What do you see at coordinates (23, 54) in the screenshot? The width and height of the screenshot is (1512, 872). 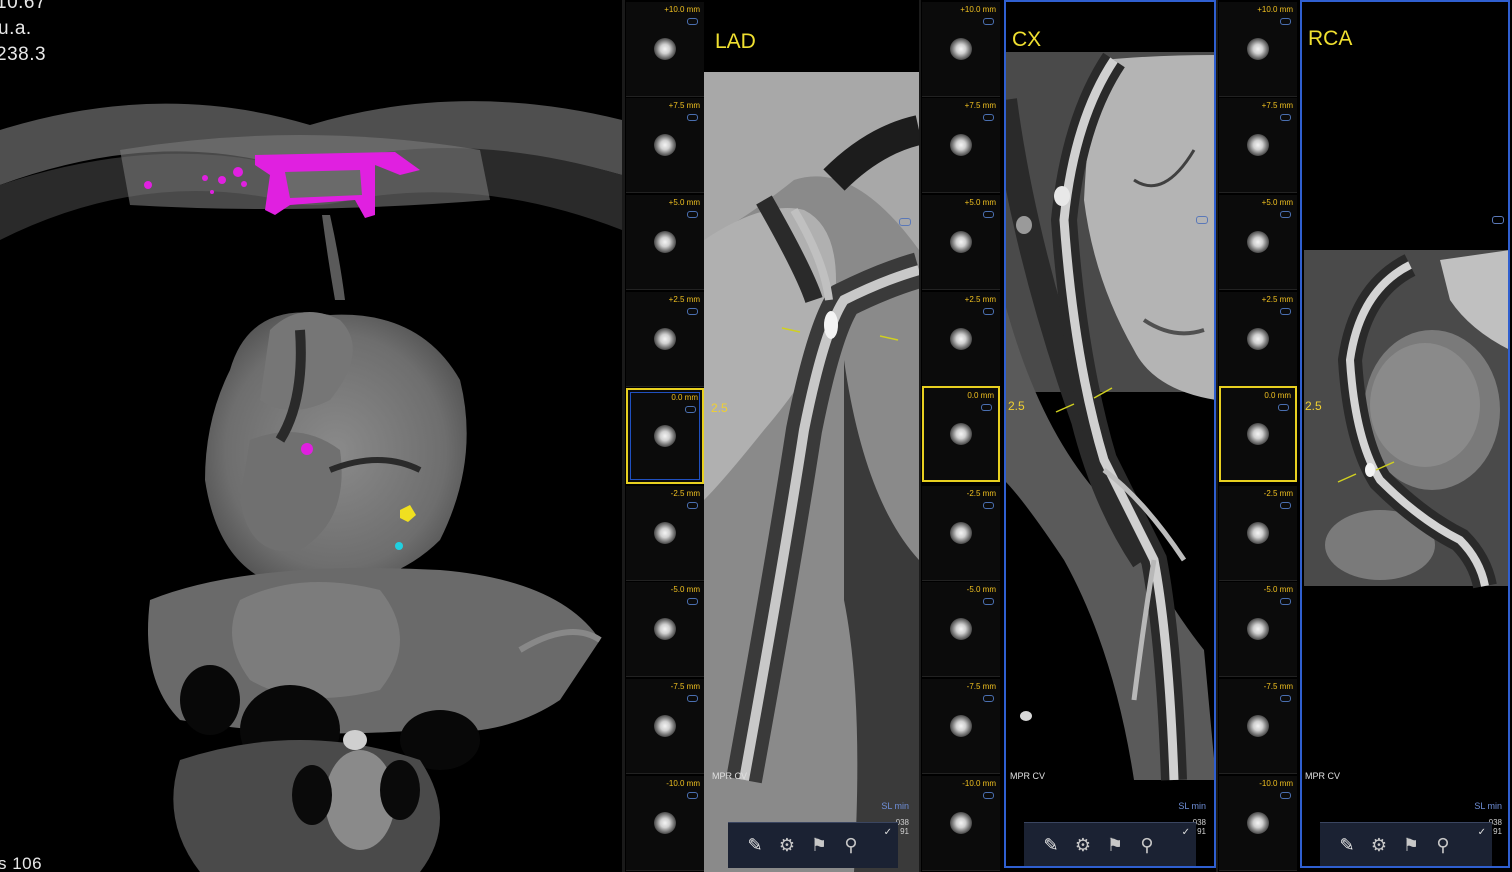 I see `axial-info-line3: 238.3` at bounding box center [23, 54].